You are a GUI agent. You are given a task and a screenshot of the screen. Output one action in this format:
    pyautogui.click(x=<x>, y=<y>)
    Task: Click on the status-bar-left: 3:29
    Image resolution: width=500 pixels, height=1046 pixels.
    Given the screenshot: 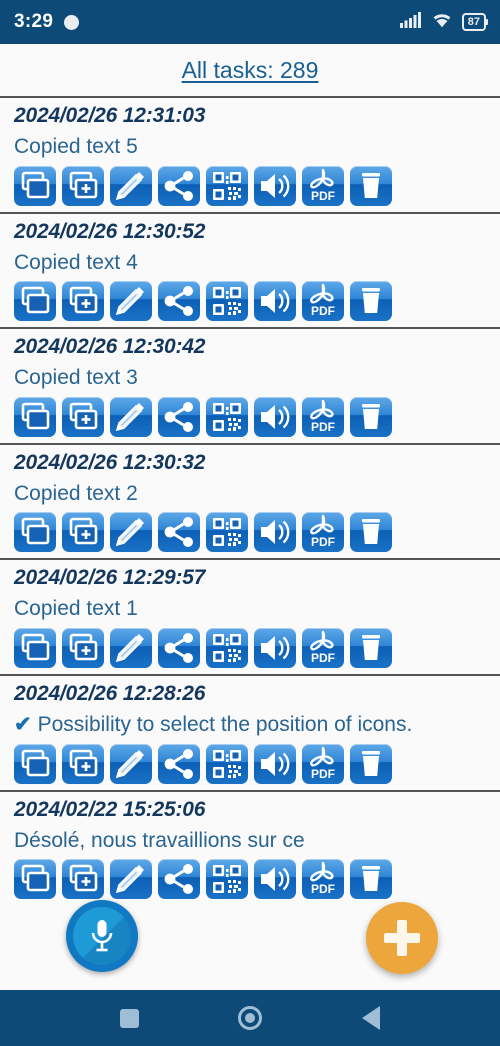 What is the action you would take?
    pyautogui.click(x=47, y=22)
    